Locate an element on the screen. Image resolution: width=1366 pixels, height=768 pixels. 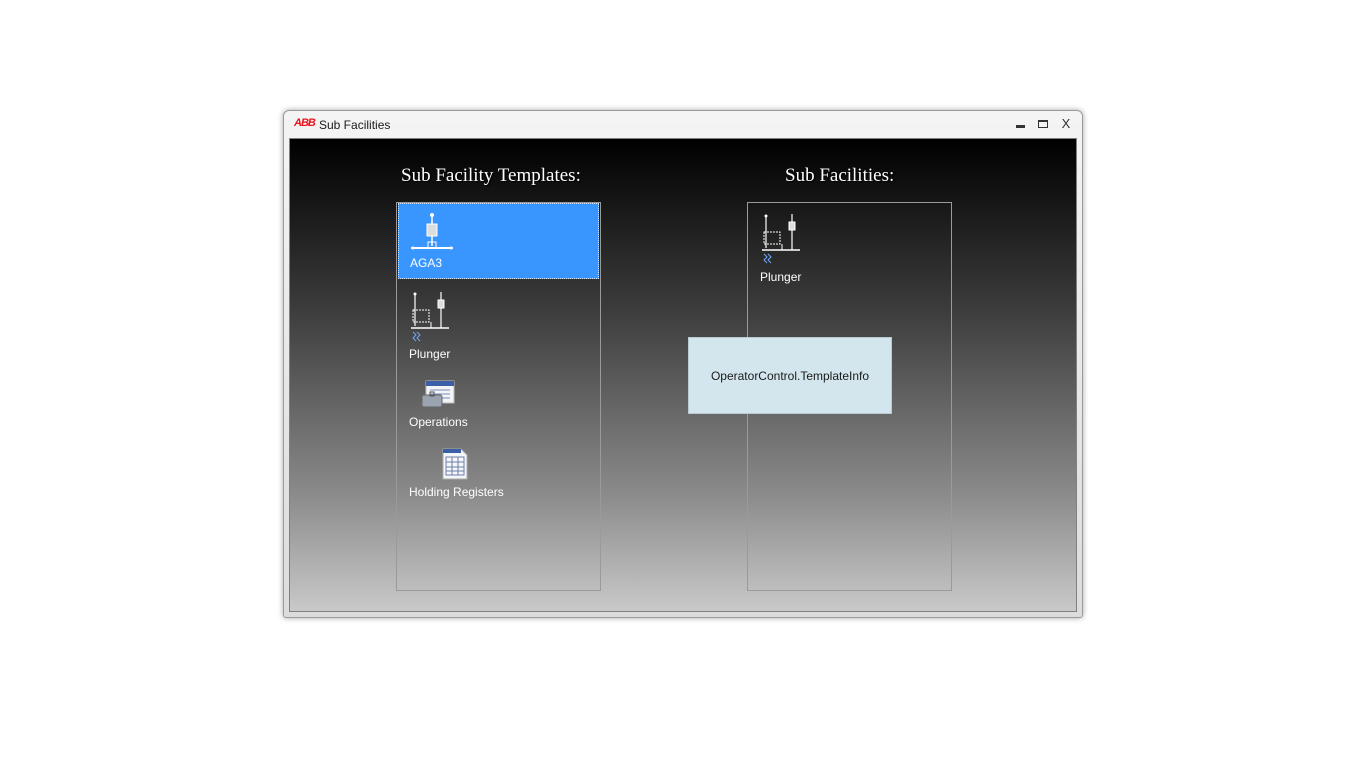
template-label: Holding Registers is located at coordinates (456, 492).